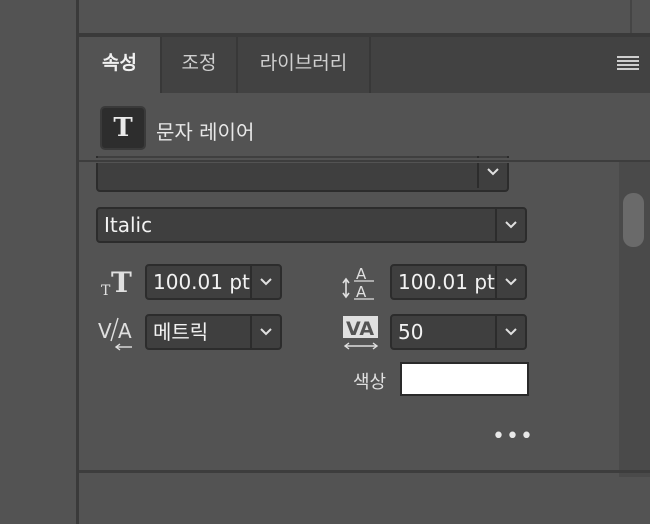 The height and width of the screenshot is (524, 650). I want to click on kerning-select: 메트릭, so click(213, 332).